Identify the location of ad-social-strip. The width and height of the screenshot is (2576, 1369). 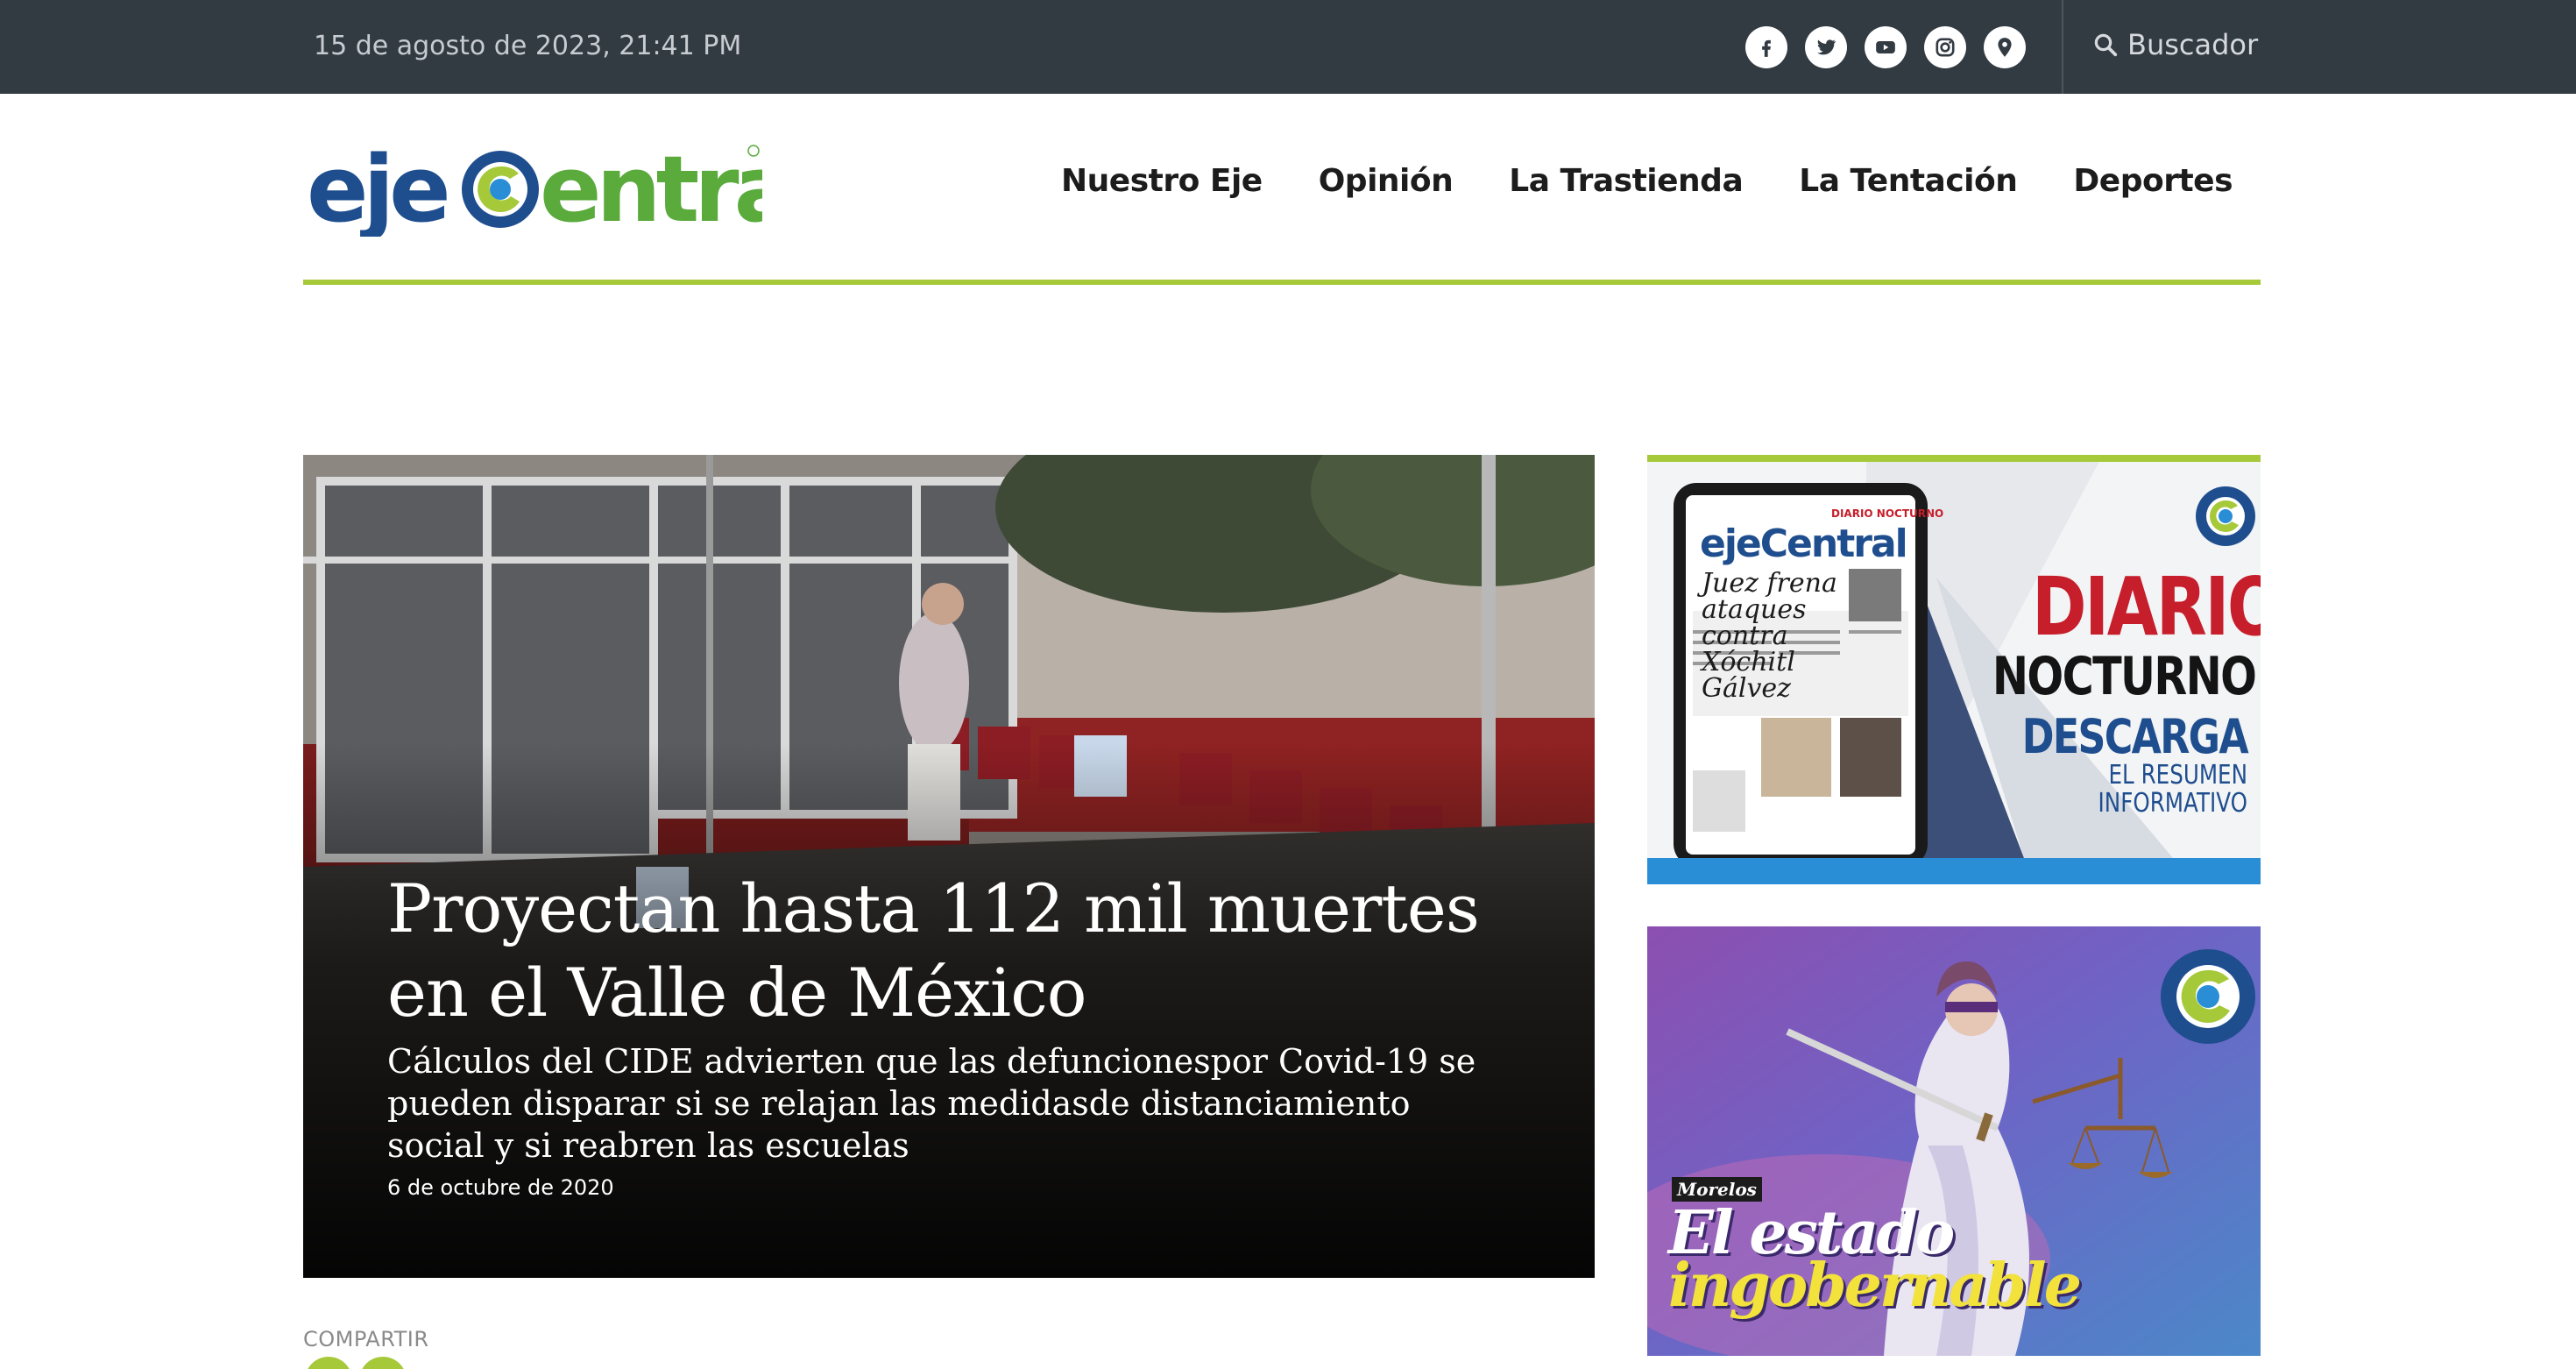
(1954, 871).